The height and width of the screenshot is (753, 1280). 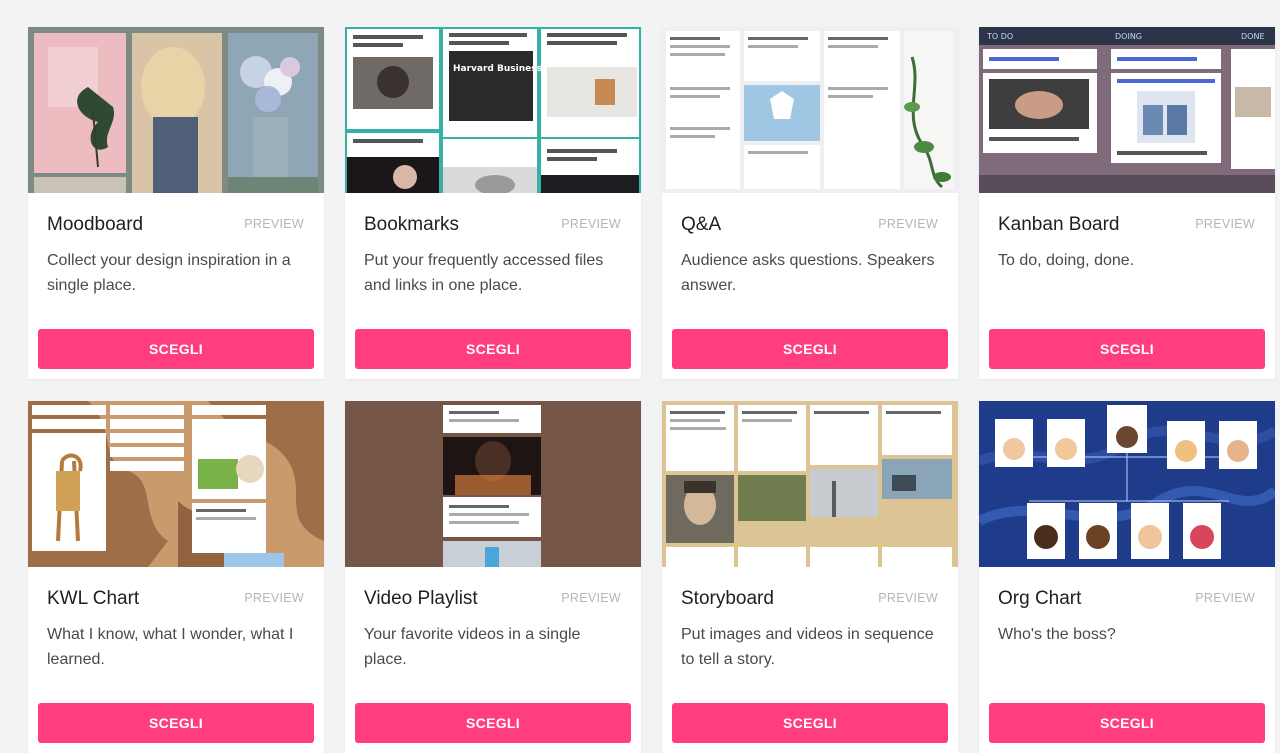 I want to click on template-title: Kanban Board, so click(x=1059, y=224).